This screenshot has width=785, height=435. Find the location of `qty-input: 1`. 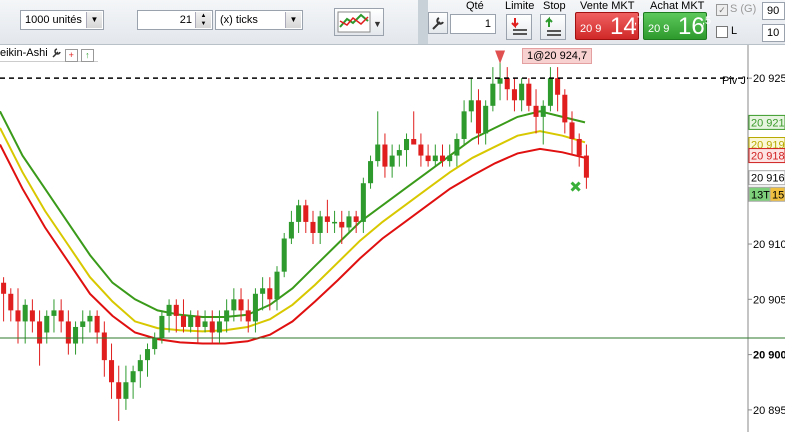

qty-input: 1 is located at coordinates (473, 24).